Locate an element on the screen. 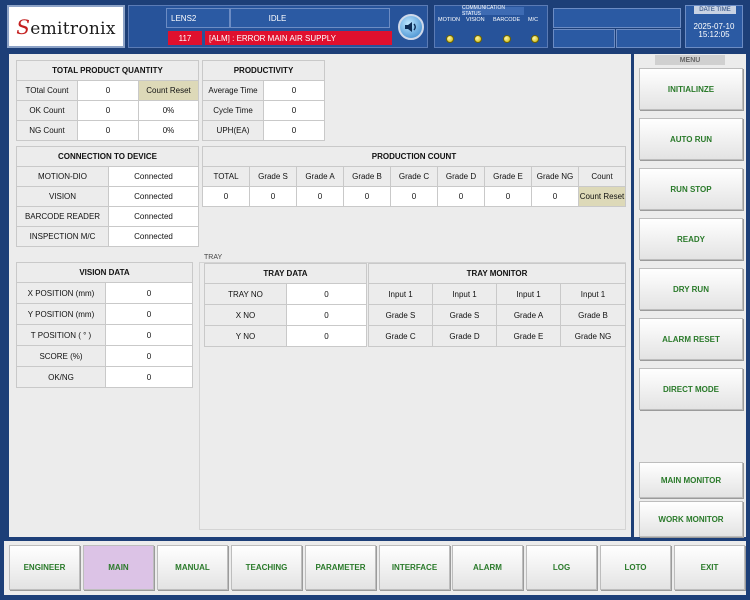  direct-mode-button: DIRECT MODE is located at coordinates (691, 389).